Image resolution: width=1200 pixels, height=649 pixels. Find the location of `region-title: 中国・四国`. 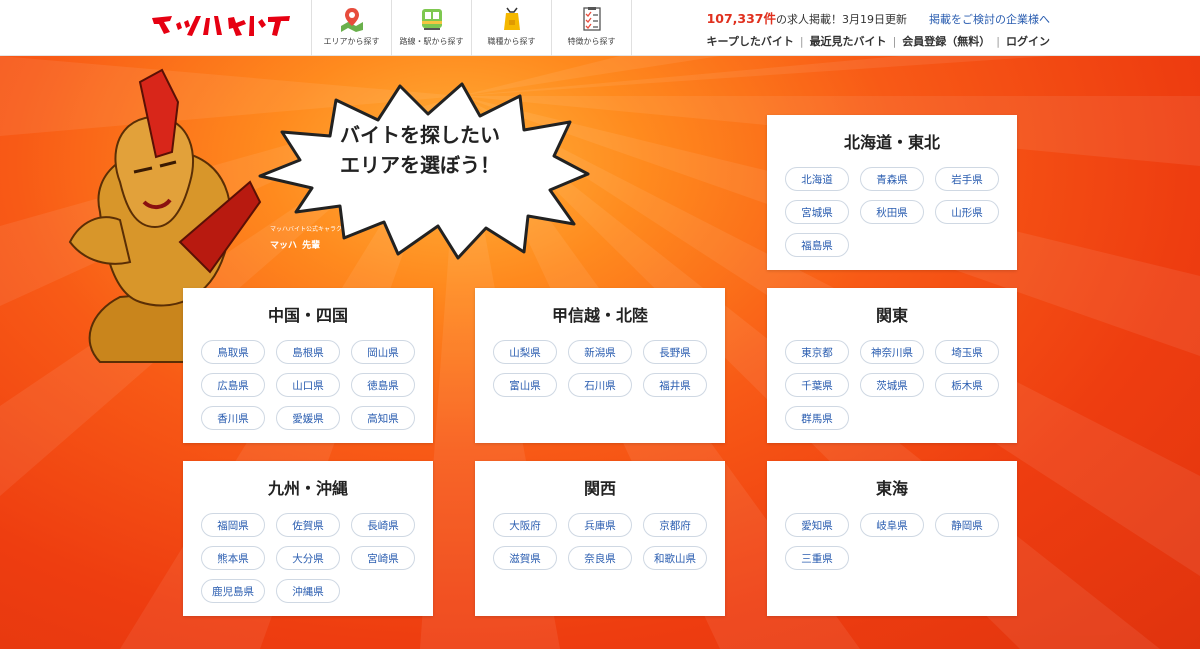

region-title: 中国・四国 is located at coordinates (307, 315).